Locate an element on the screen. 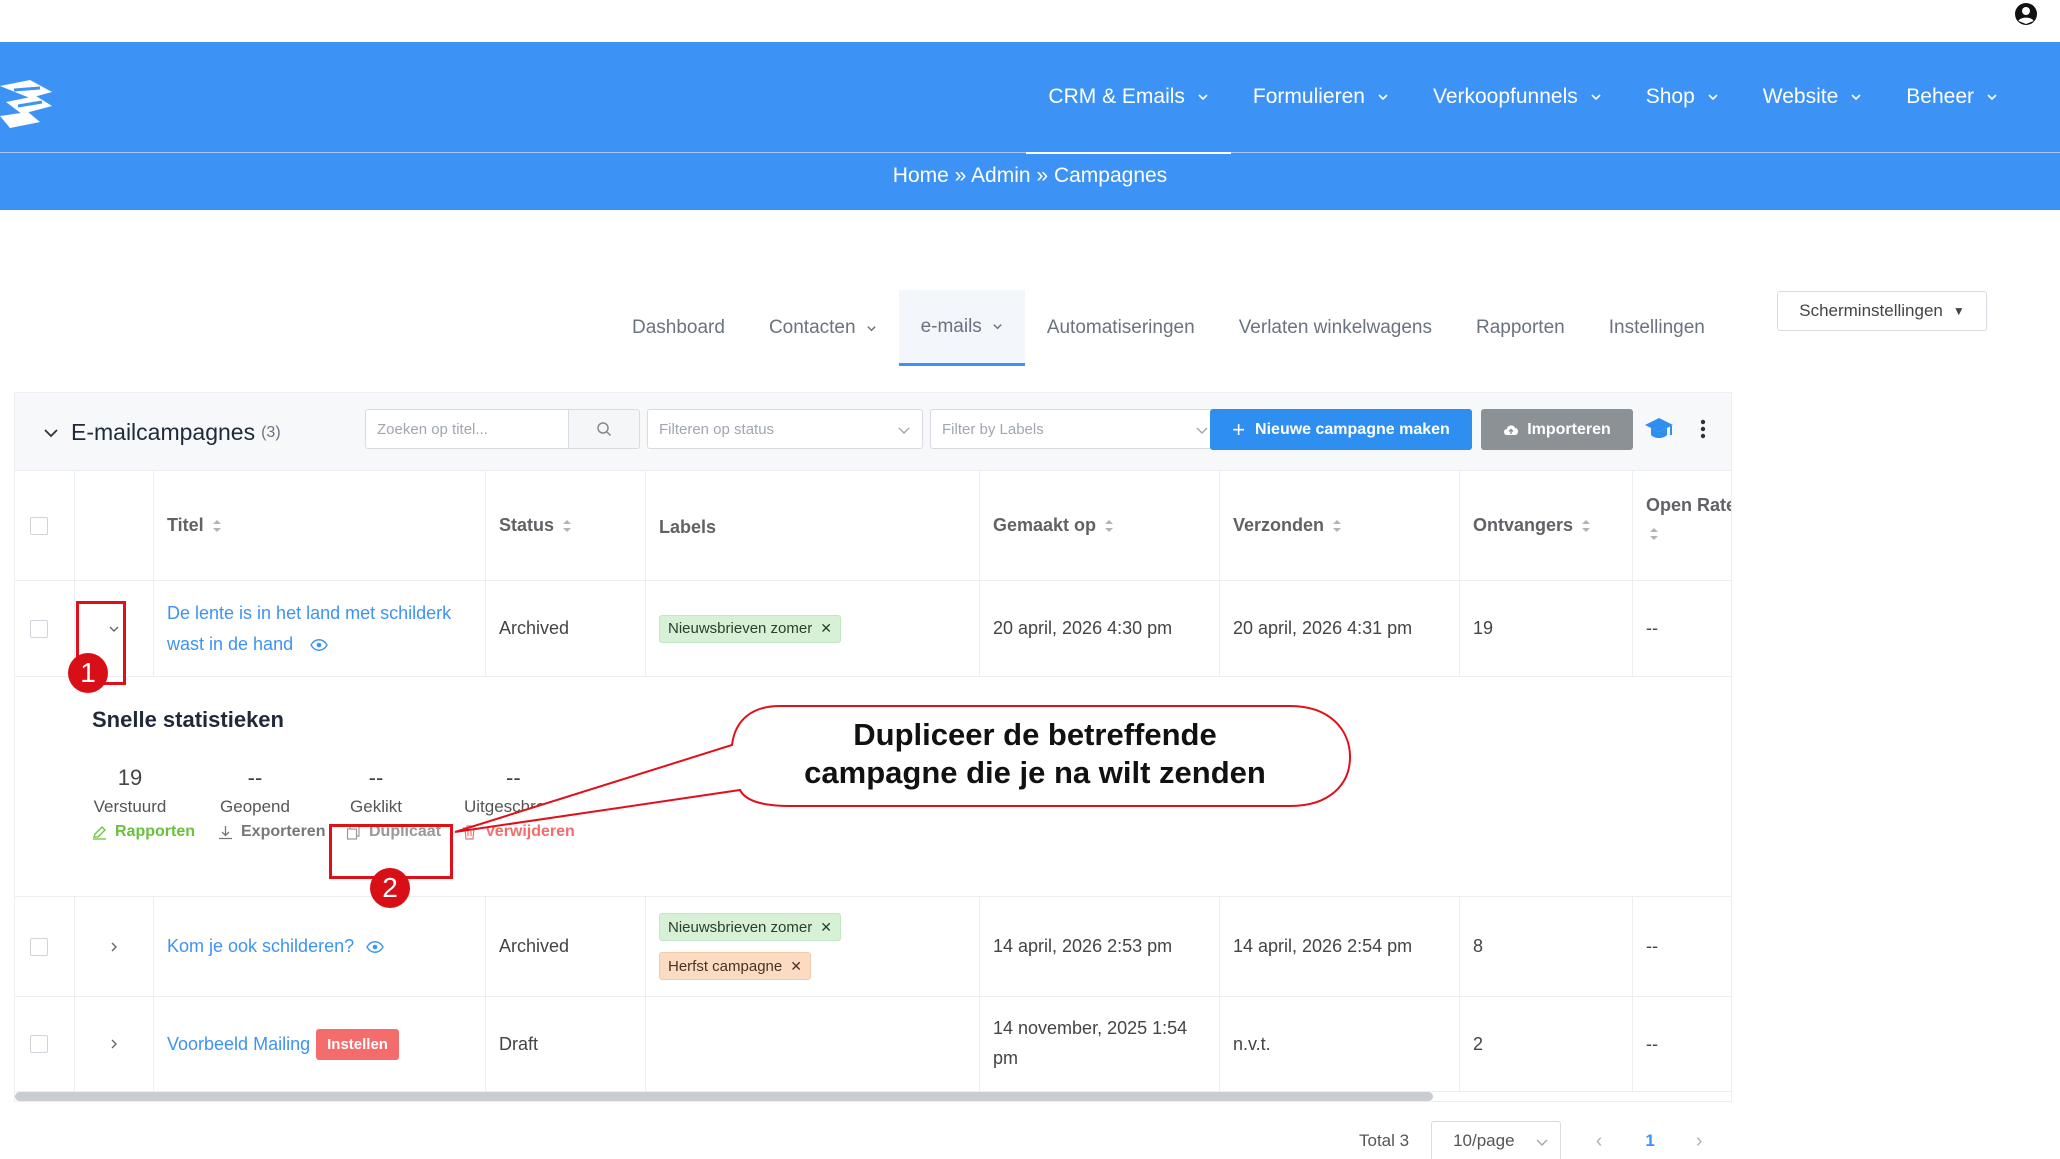 The image size is (2060, 1159). row-labels-cell is located at coordinates (813, 1044).